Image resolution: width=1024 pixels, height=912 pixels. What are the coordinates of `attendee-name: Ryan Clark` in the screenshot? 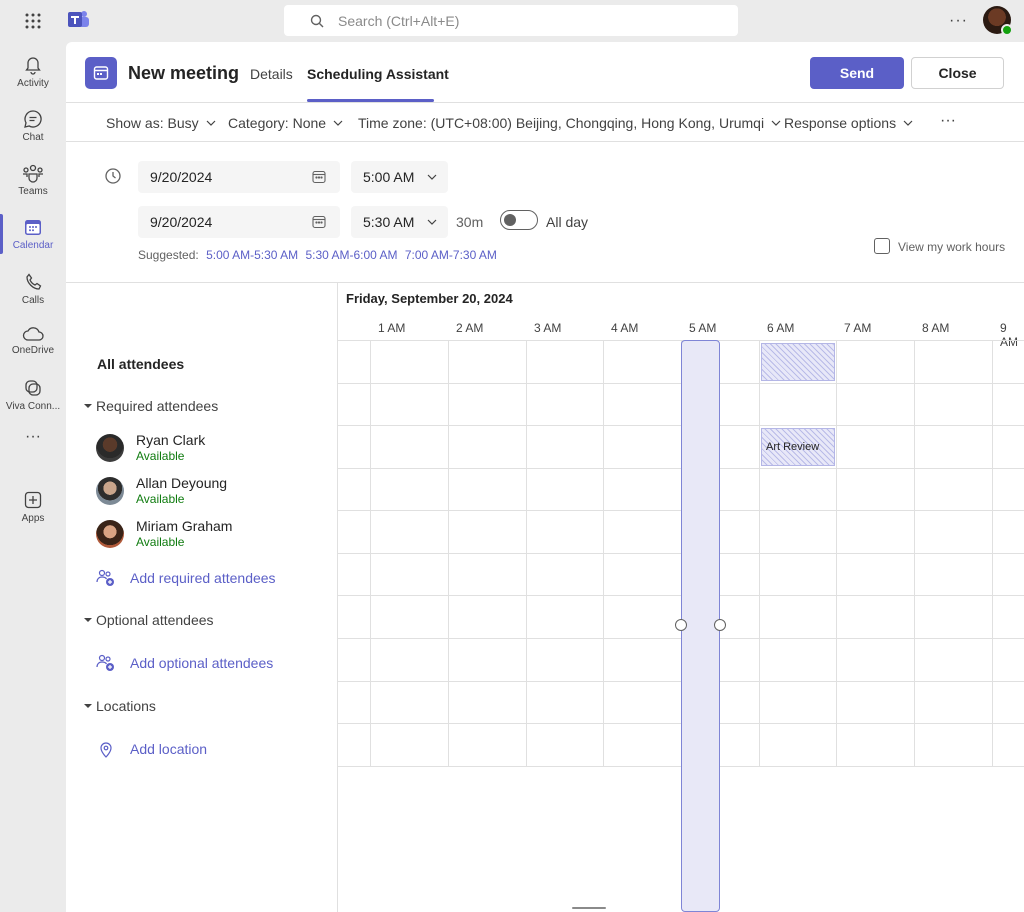 It's located at (171, 440).